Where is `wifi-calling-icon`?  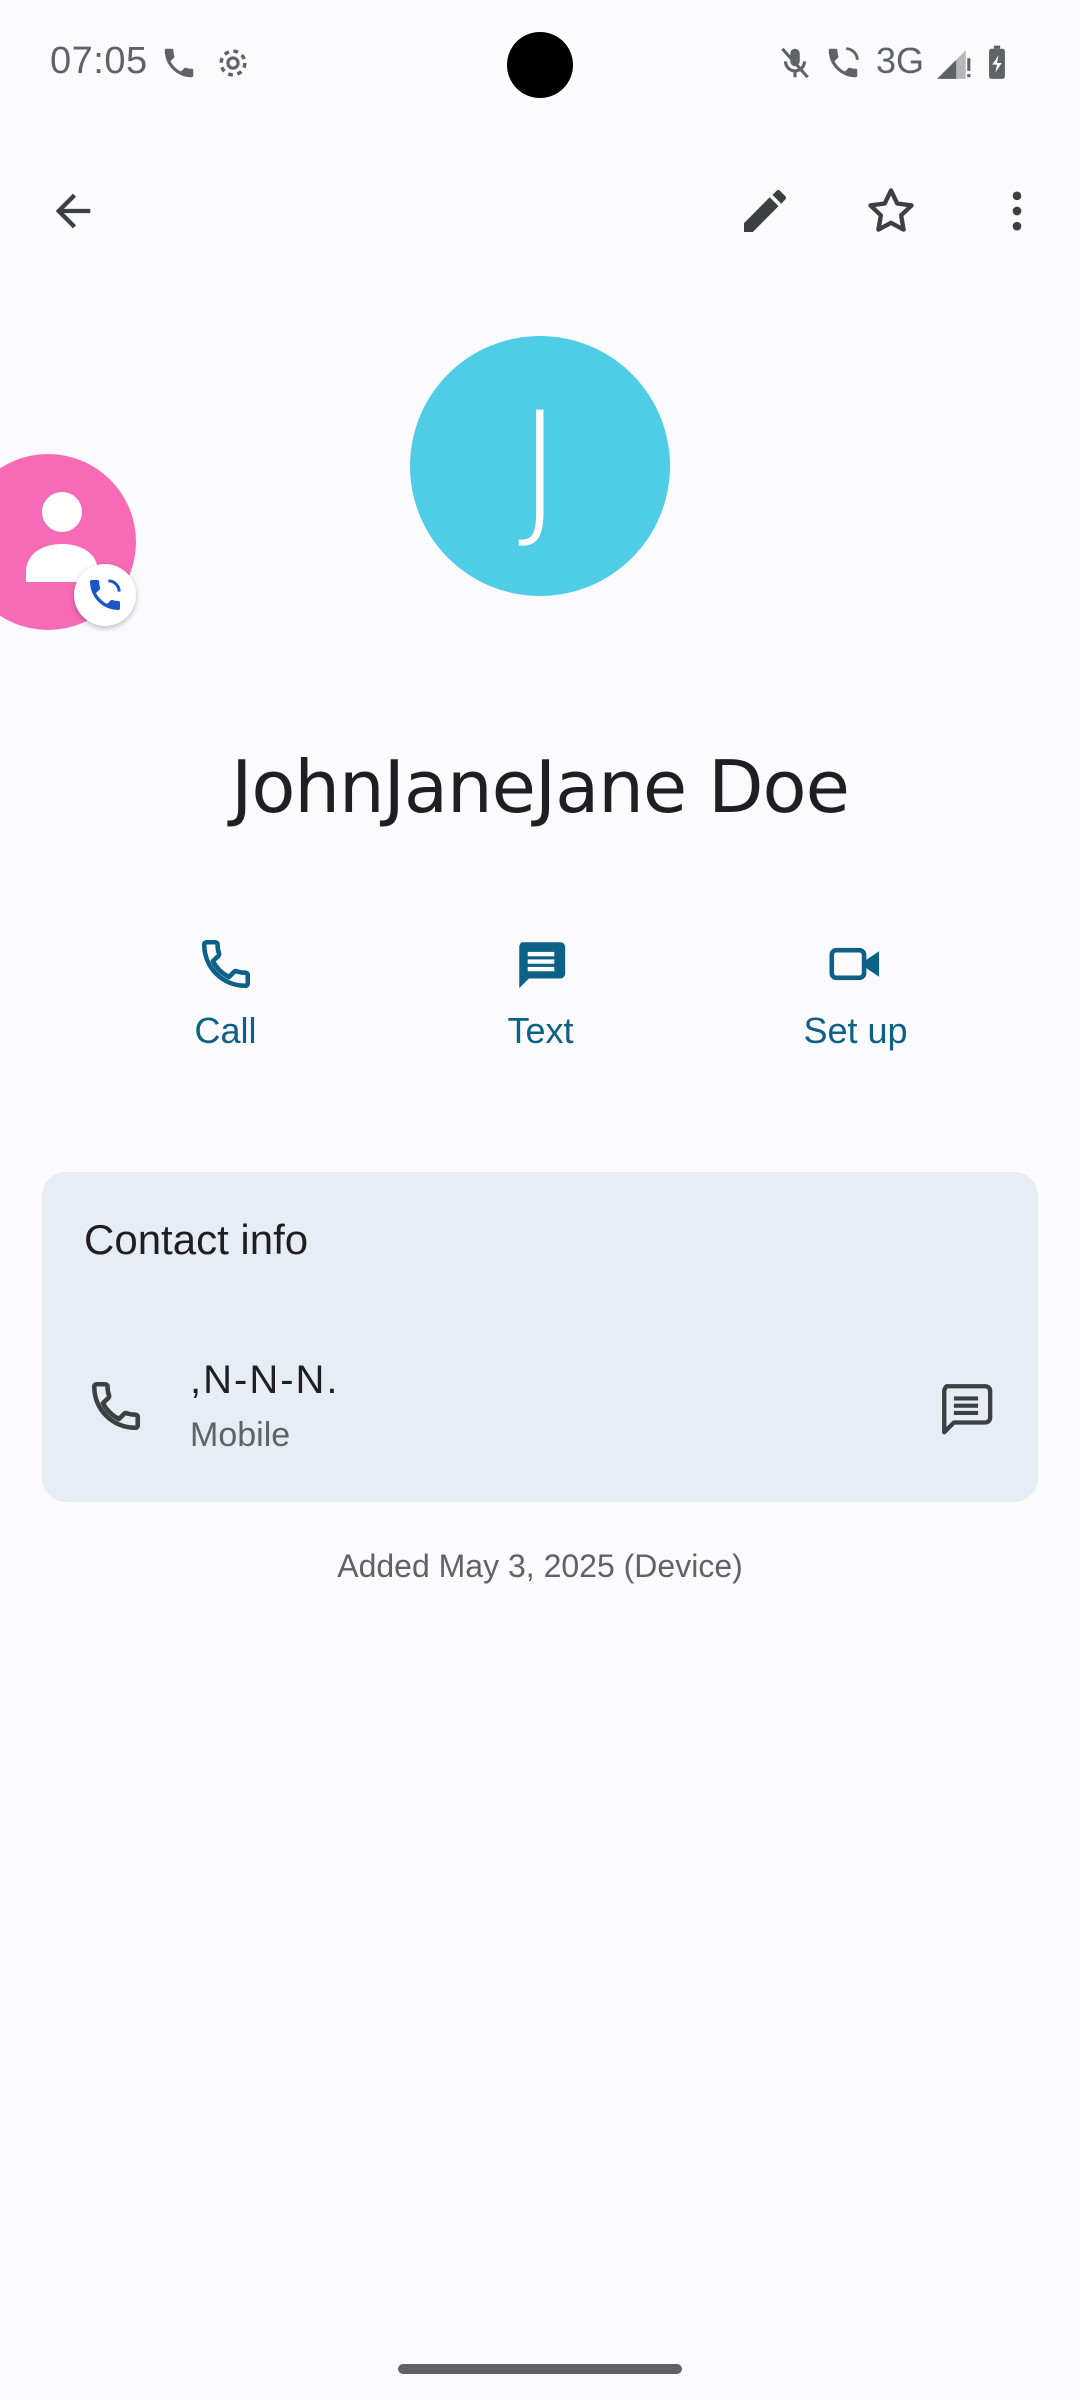
wifi-calling-icon is located at coordinates (179, 63).